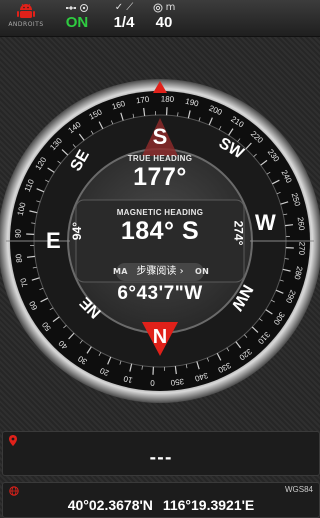  I want to click on magnetic-heading: MAGNETIC HEADING 184° S, so click(160, 227).